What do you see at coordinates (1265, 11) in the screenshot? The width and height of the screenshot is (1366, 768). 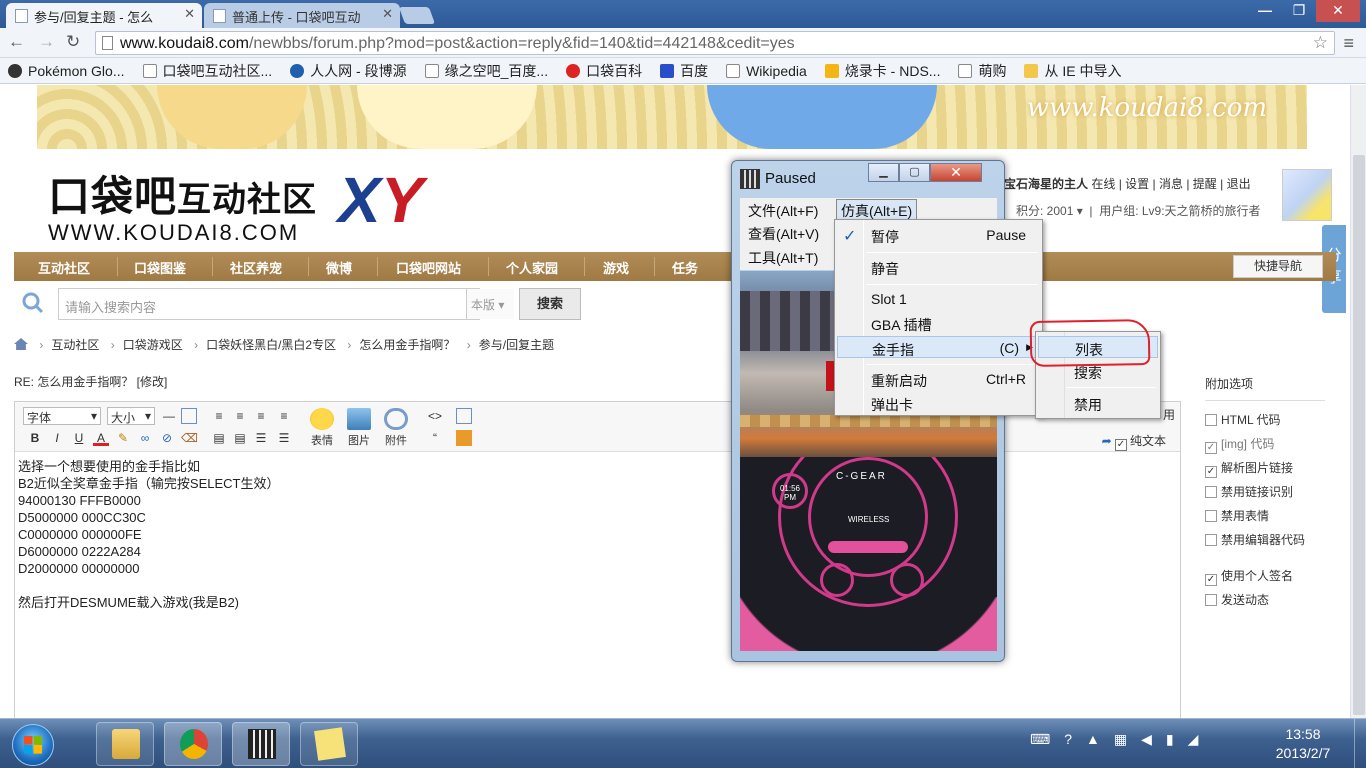 I see `minimize-icon: —` at bounding box center [1265, 11].